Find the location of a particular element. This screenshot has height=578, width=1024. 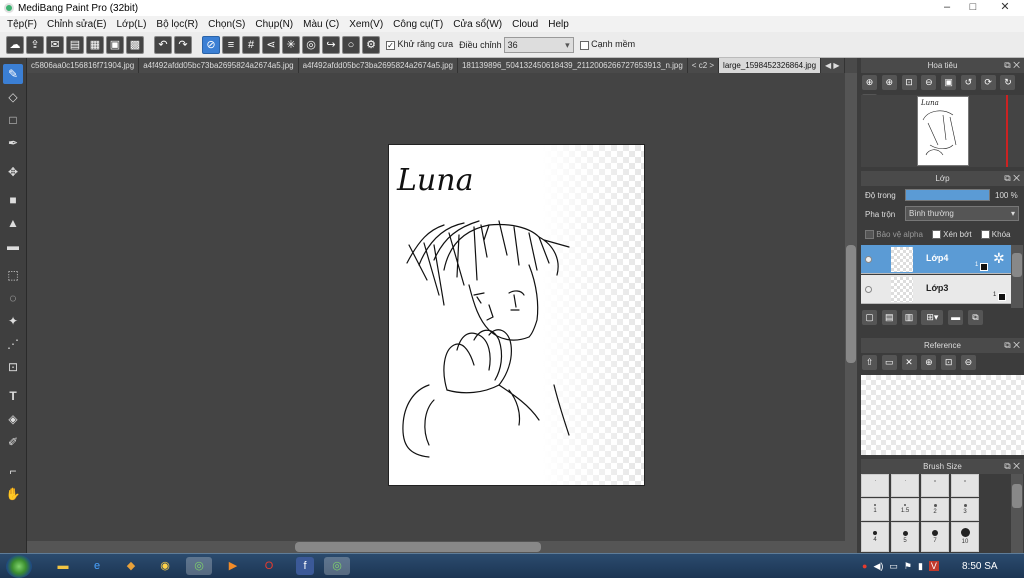

gradient-tool-icon: ▬ is located at coordinates (13, 246).